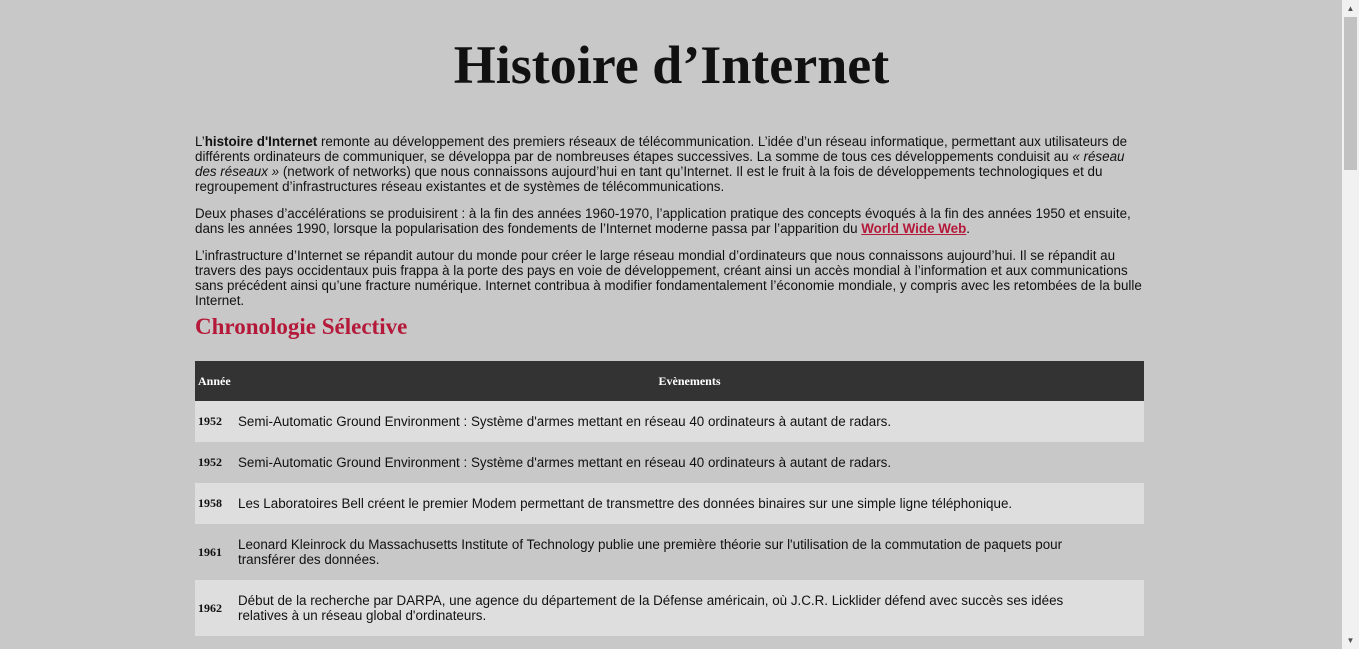 The height and width of the screenshot is (649, 1359). What do you see at coordinates (214, 380) in the screenshot?
I see `column-header-year: Année` at bounding box center [214, 380].